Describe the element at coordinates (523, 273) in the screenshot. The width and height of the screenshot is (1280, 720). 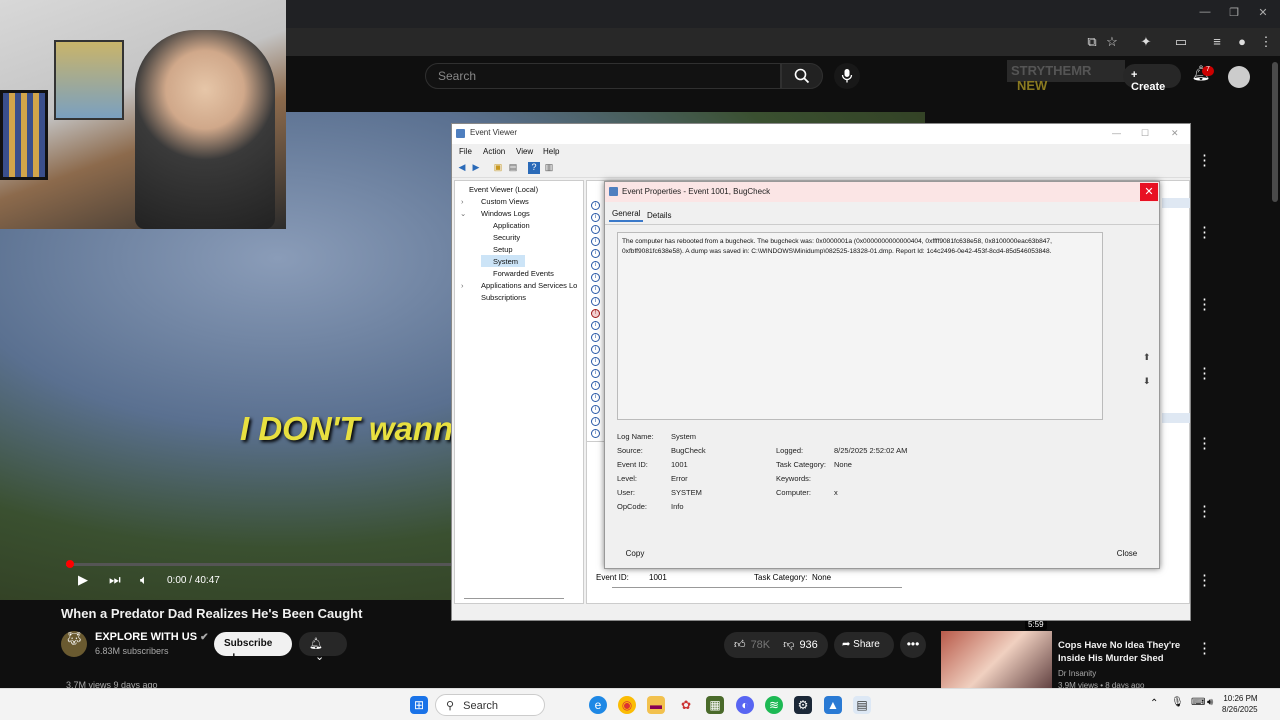
I see `tree-item-forwarded-events: Forwarded Events` at that location.